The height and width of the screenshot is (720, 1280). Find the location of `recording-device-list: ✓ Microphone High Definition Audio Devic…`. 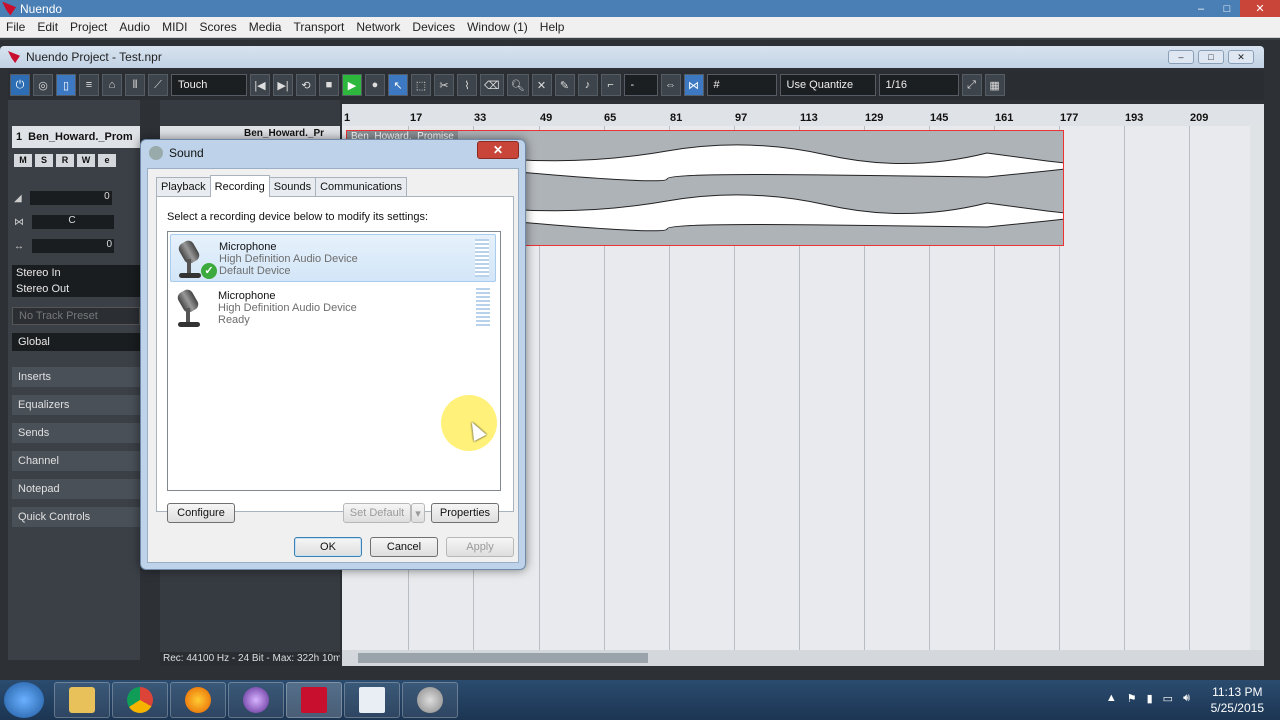

recording-device-list: ✓ Microphone High Definition Audio Devic… is located at coordinates (334, 361).